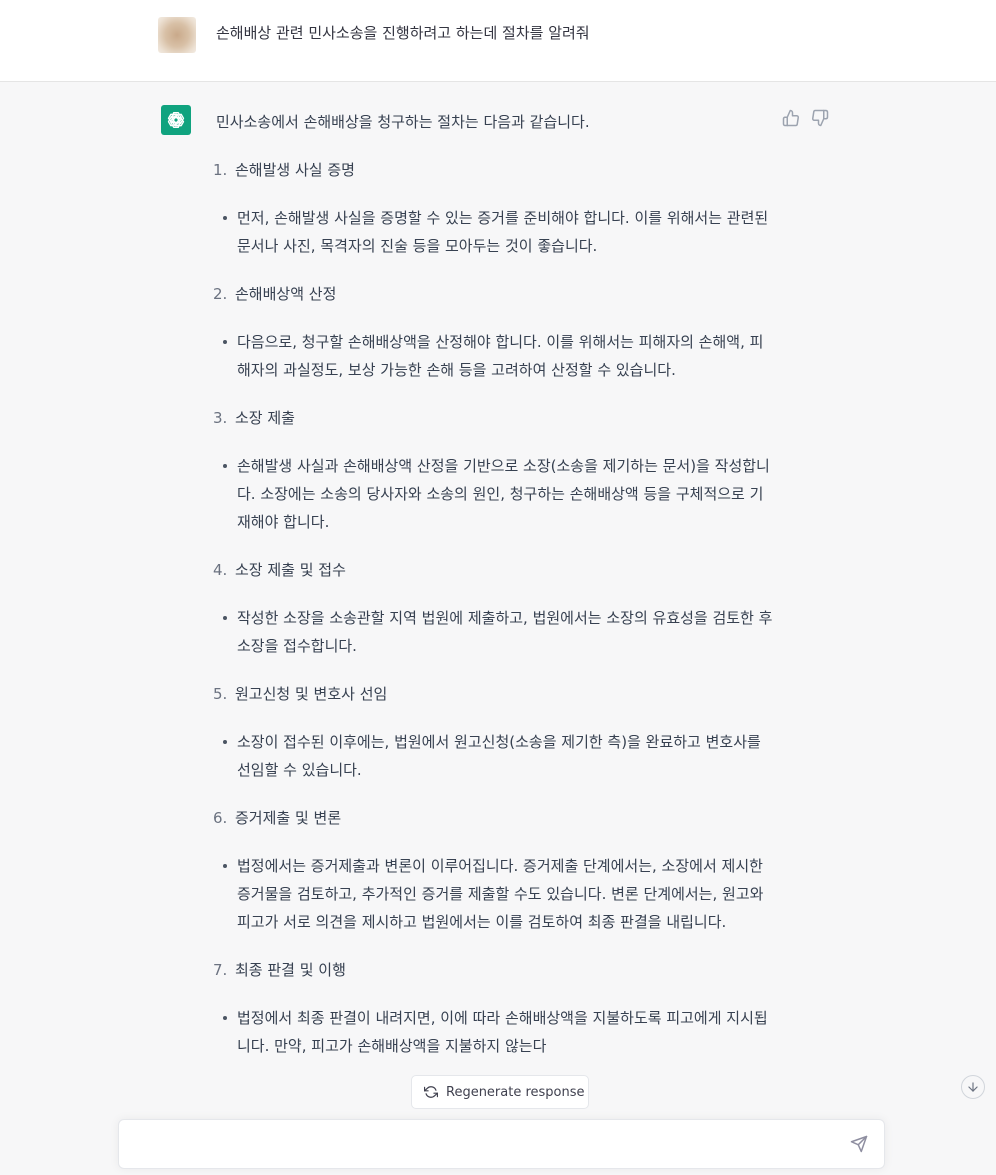  Describe the element at coordinates (403, 33) in the screenshot. I see `user-message-text: 손해배상 관련 민사소송을 진행하려고 하는데 절차를 알려줘` at that location.